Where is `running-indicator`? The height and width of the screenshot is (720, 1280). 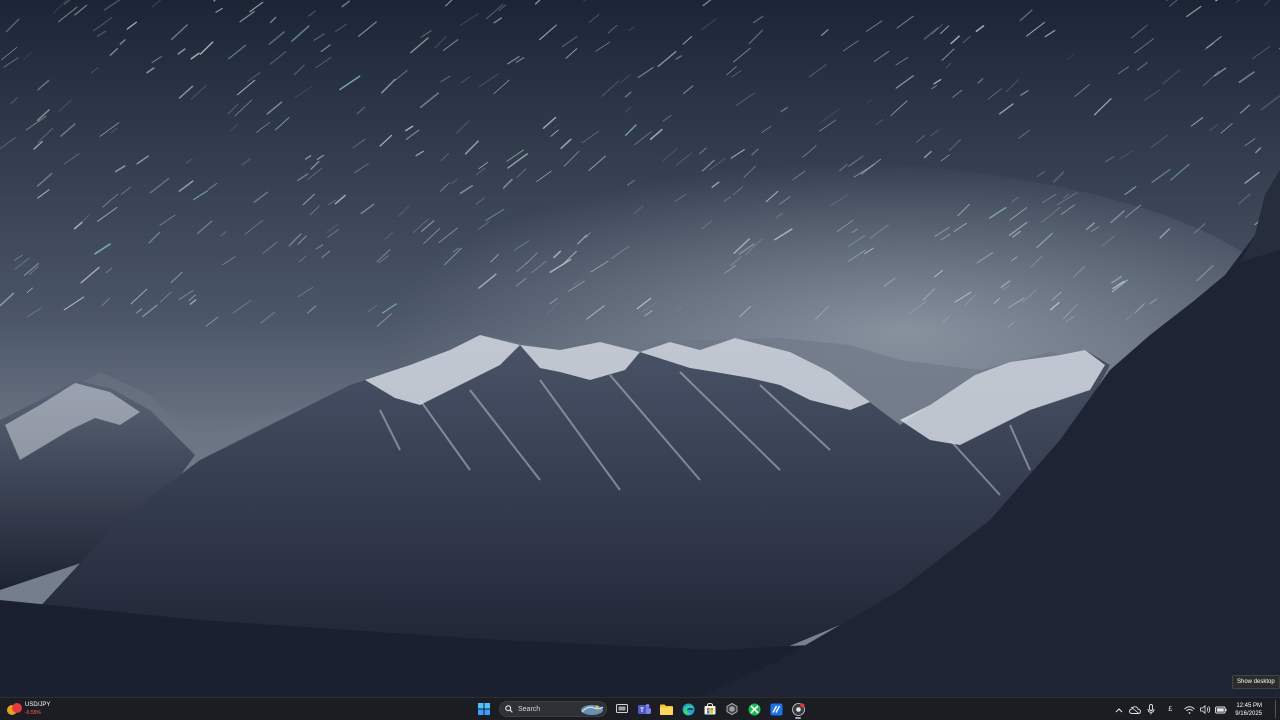
running-indicator is located at coordinates (798, 718).